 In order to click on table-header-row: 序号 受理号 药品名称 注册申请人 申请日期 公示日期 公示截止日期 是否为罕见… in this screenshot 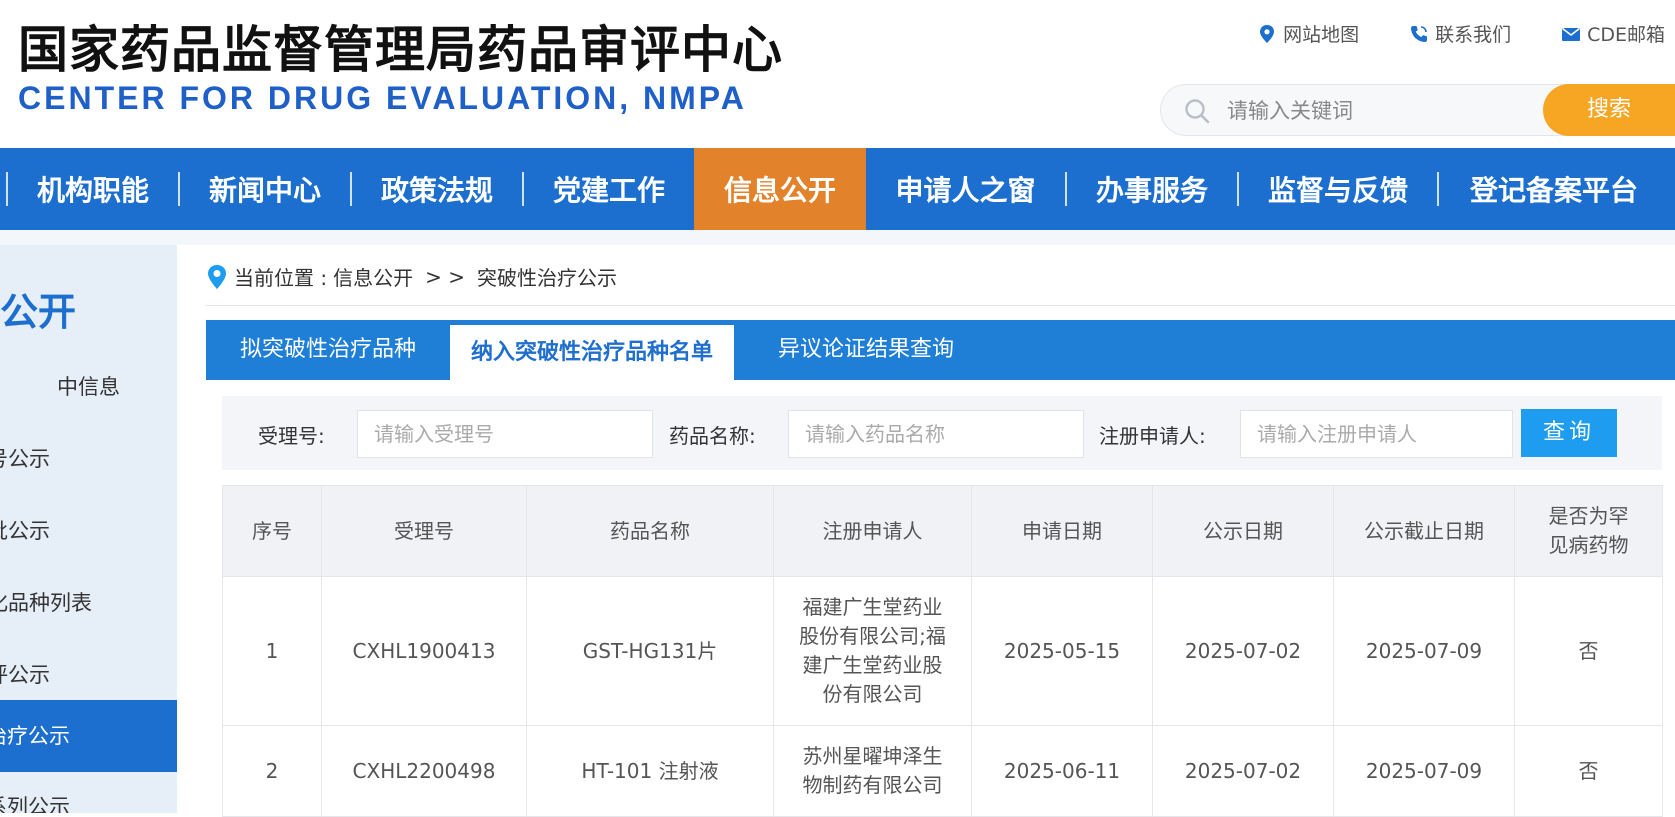, I will do `click(942, 531)`.